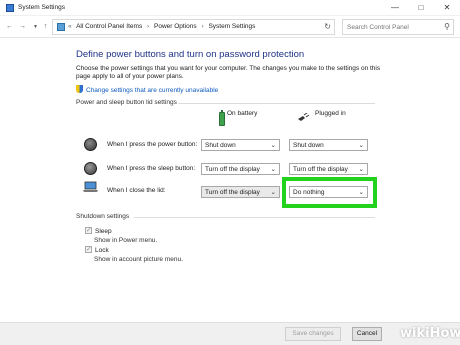  What do you see at coordinates (328, 145) in the screenshot?
I see `power-button-plugged-select: Shut down ⌄` at bounding box center [328, 145].